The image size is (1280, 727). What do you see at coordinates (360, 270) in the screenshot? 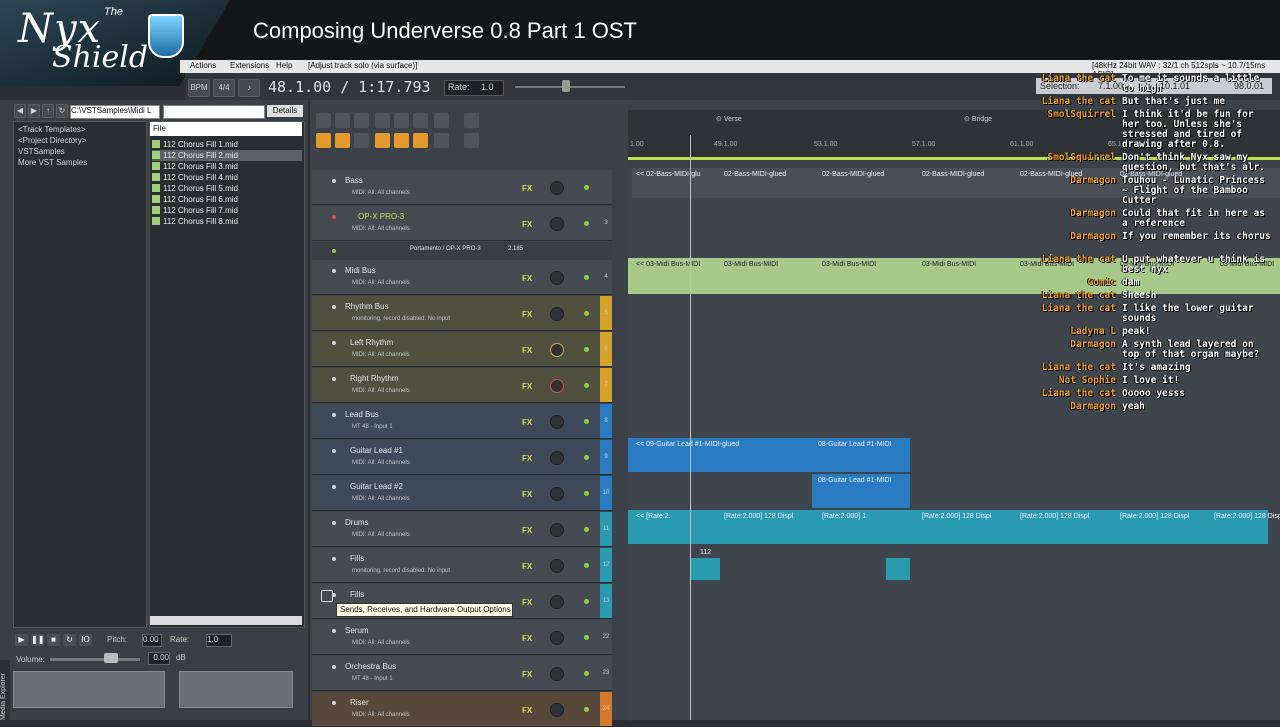
I see `track-name: Midi Bus` at bounding box center [360, 270].